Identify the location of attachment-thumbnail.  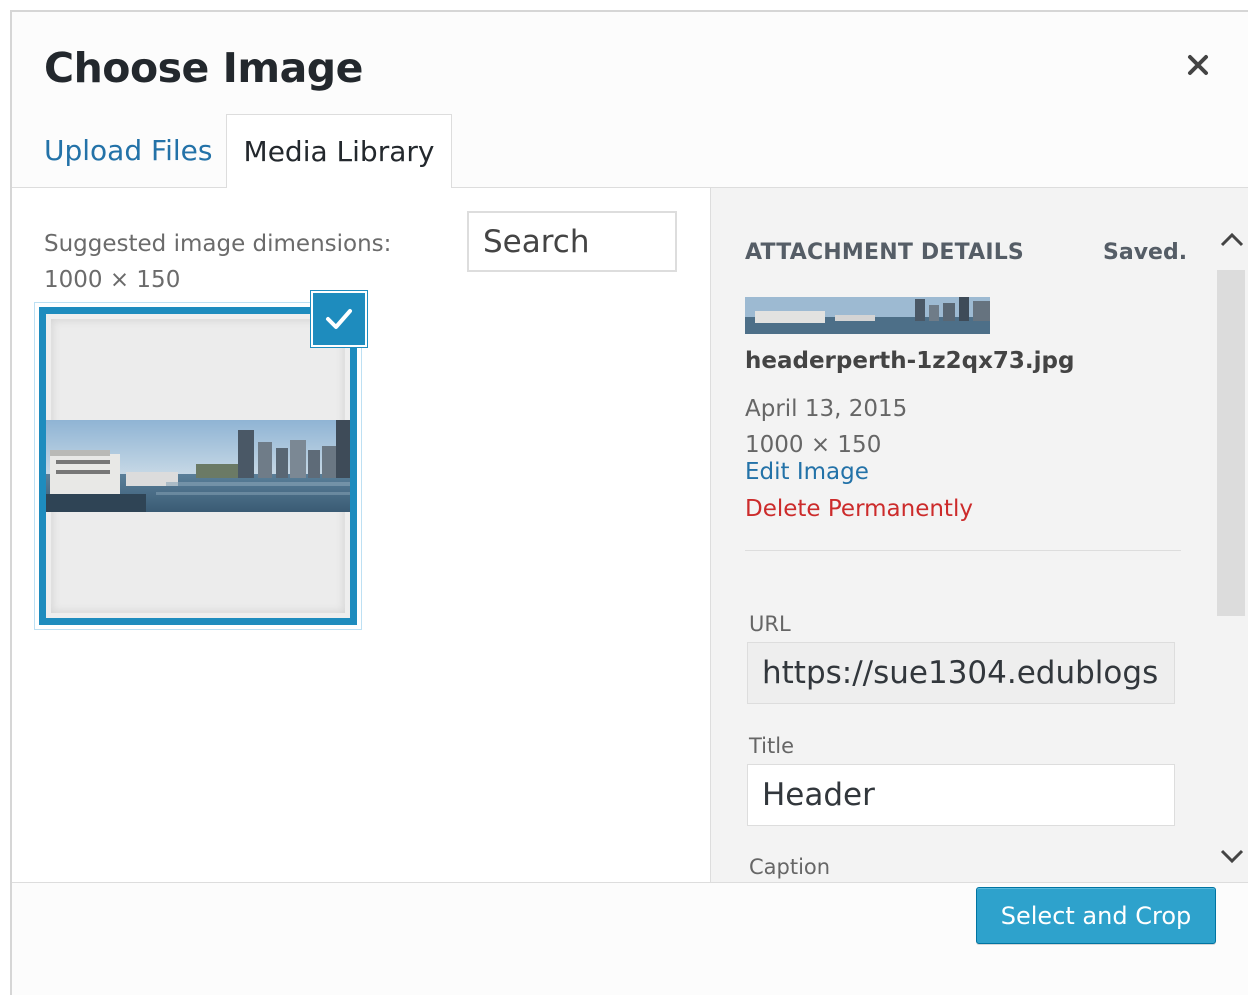
(200, 460).